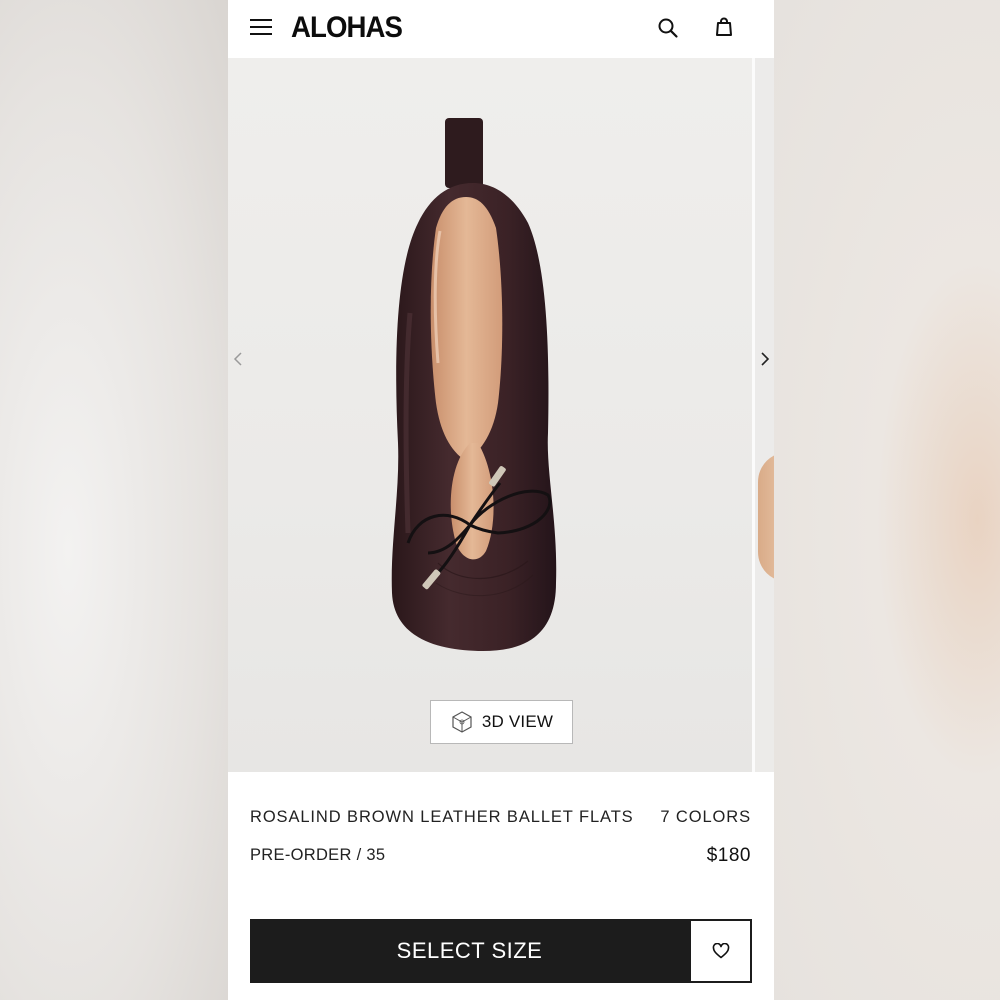 This screenshot has height=1000, width=1000. What do you see at coordinates (238, 359) in the screenshot?
I see `chevron-left-icon` at bounding box center [238, 359].